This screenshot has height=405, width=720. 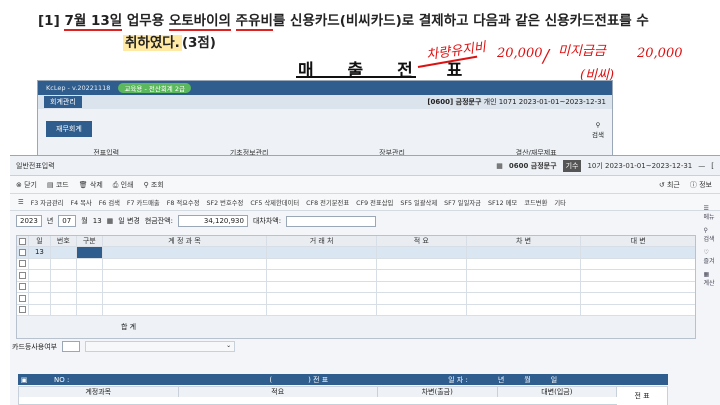 I want to click on bg-menu-finance: 재무회계, so click(x=69, y=129).